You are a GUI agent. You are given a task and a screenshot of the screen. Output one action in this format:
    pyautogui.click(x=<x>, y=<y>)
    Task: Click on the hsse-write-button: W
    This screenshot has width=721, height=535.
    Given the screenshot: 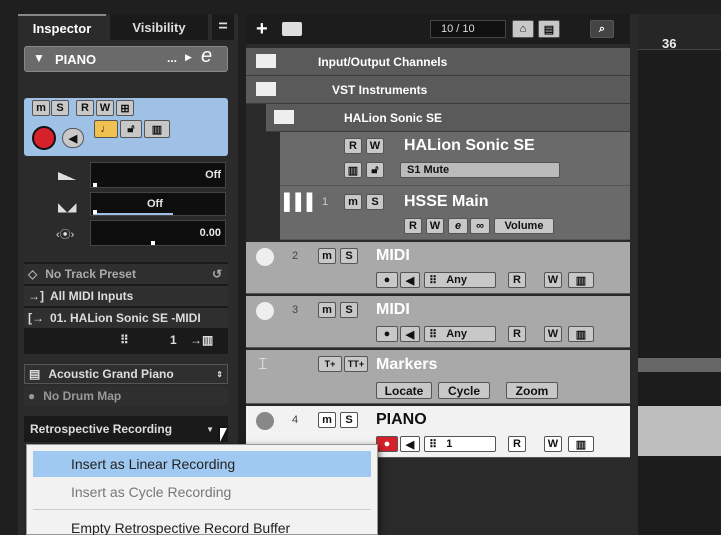 What is the action you would take?
    pyautogui.click(x=435, y=226)
    